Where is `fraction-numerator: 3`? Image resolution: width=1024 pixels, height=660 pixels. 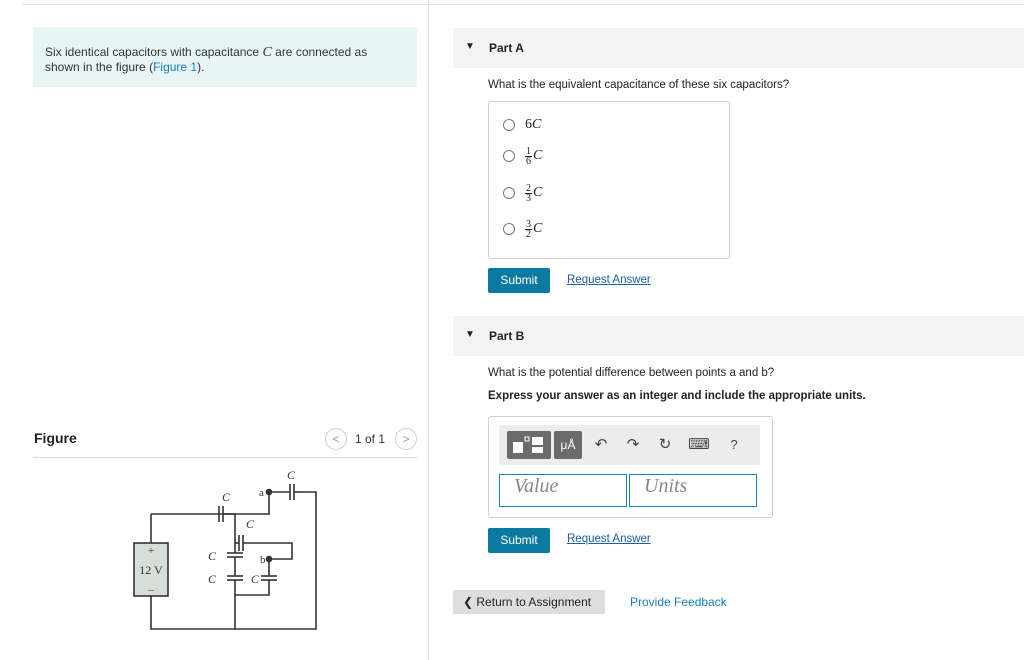 fraction-numerator: 3 is located at coordinates (528, 224).